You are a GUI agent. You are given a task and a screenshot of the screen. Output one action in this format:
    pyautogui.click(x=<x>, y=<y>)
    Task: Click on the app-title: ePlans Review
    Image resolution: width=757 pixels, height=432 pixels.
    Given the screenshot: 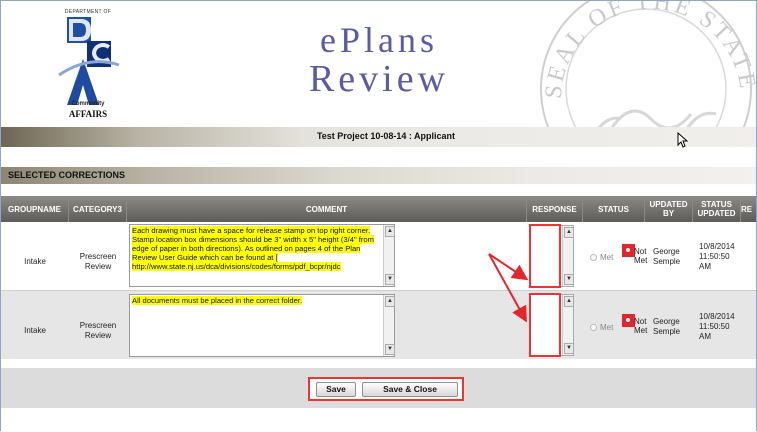 What is the action you would take?
    pyautogui.click(x=379, y=60)
    